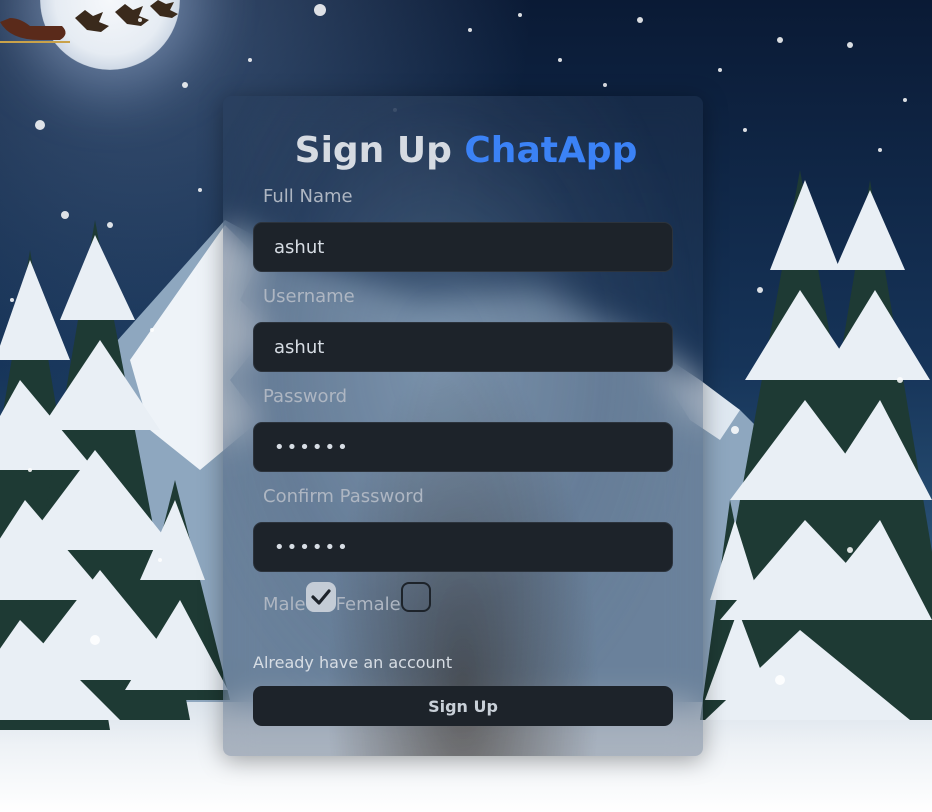 The width and height of the screenshot is (932, 812). Describe the element at coordinates (463, 347) in the screenshot. I see `username-input` at that location.